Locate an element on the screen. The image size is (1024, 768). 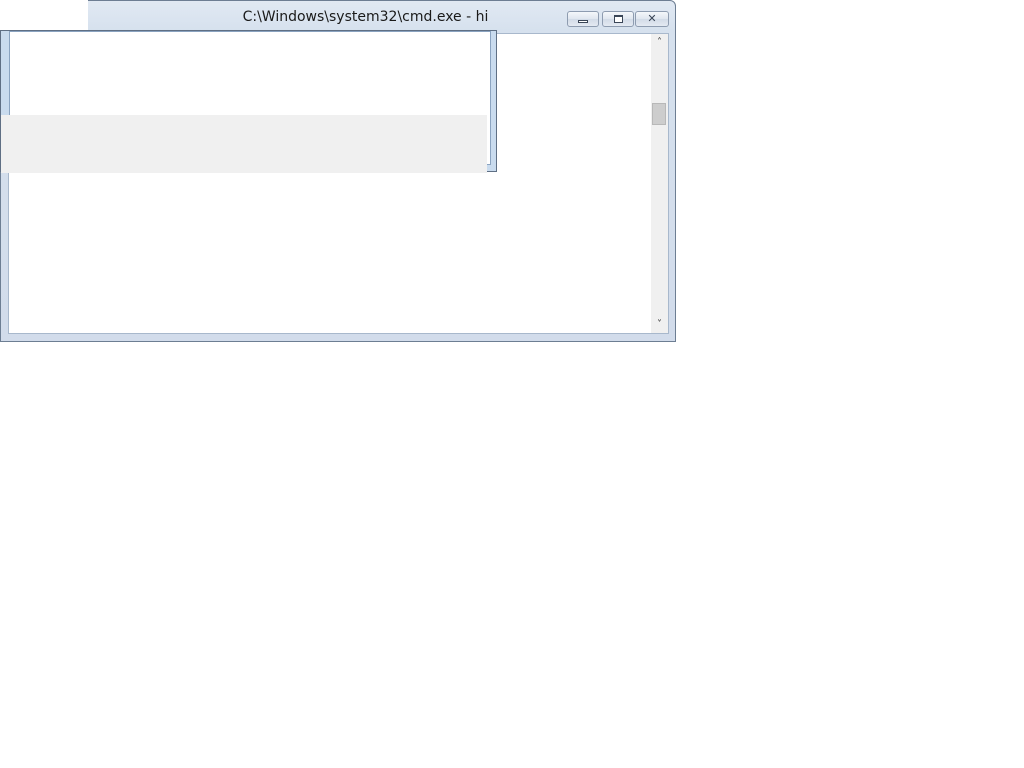
minimize-icon is located at coordinates (583, 21).